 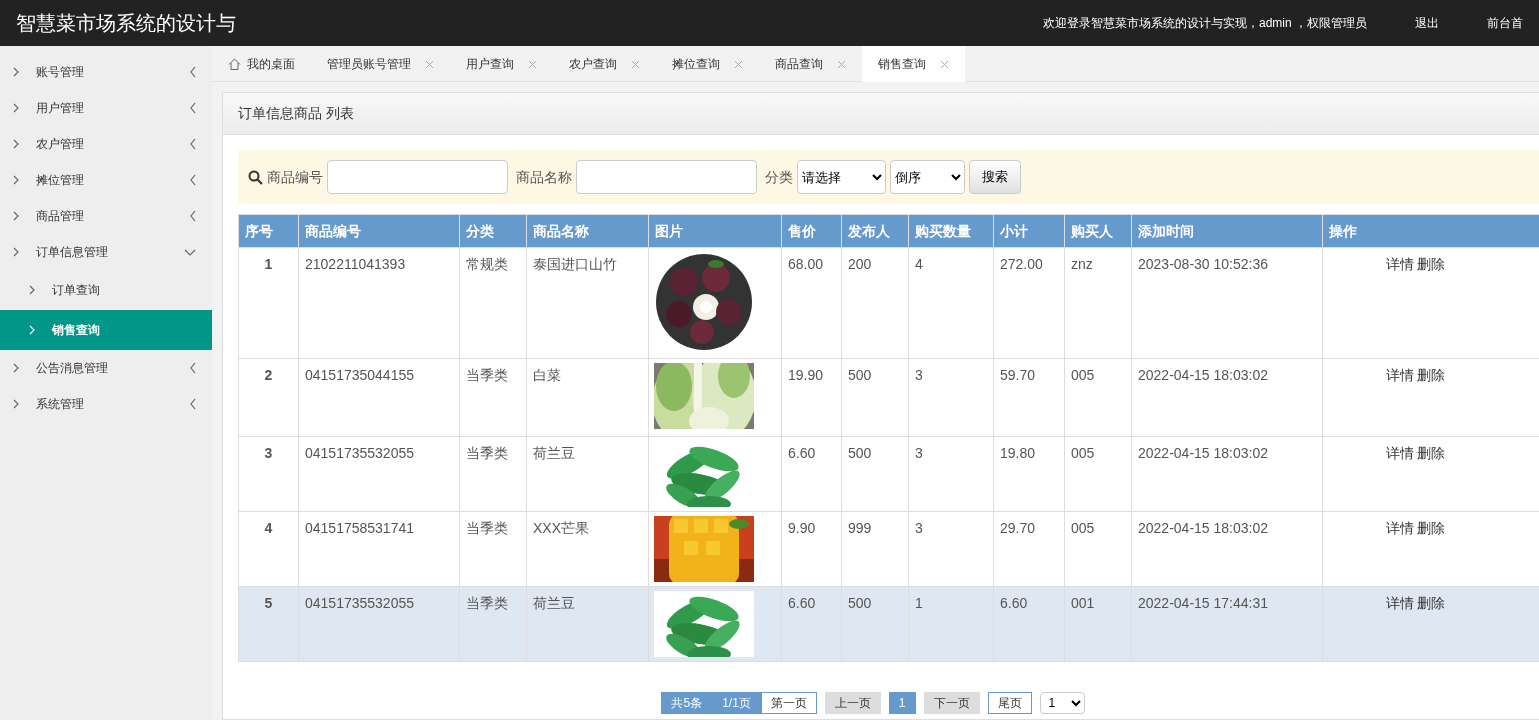 What do you see at coordinates (380, 64) in the screenshot?
I see `tab: 管理员账号管理` at bounding box center [380, 64].